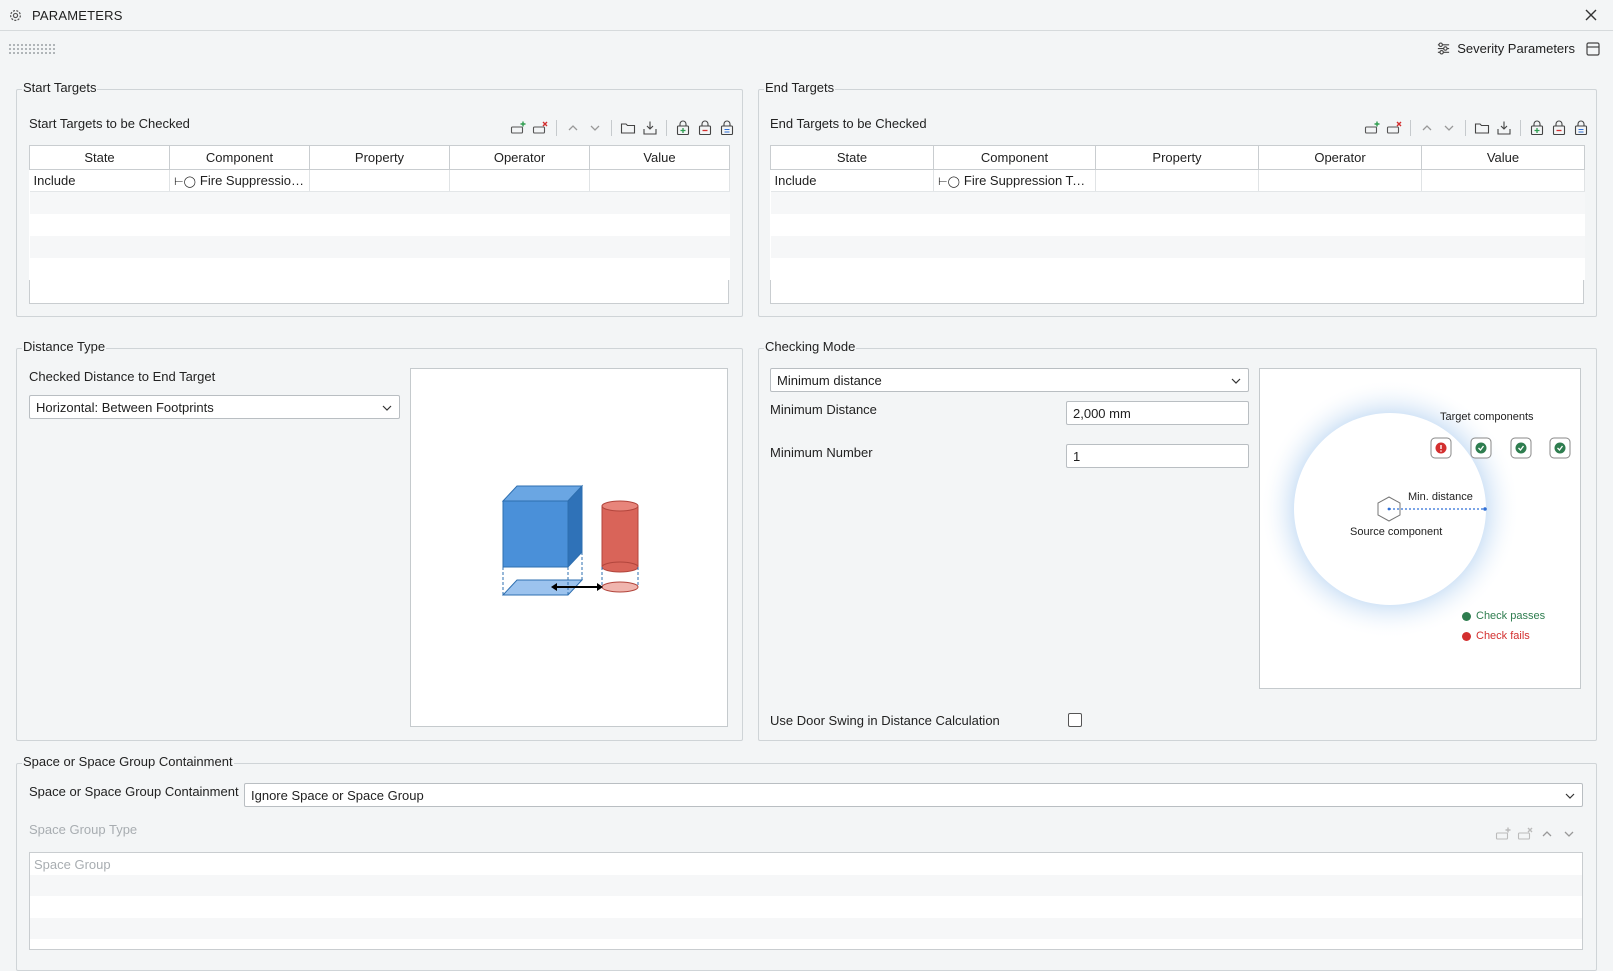 This screenshot has width=1613, height=971. I want to click on space-group-list: Space Group, so click(806, 901).